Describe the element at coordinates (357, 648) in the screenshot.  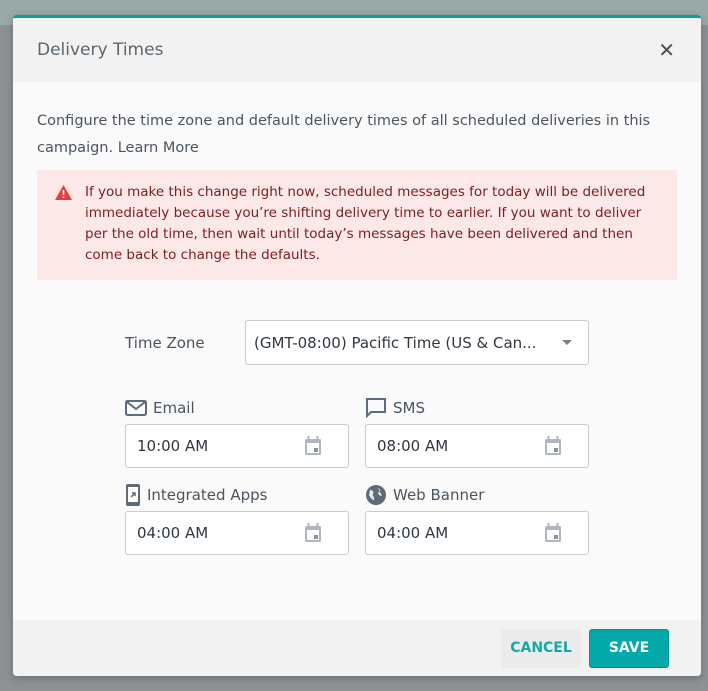
I see `dialog-footer: CANCEL SAVE` at that location.